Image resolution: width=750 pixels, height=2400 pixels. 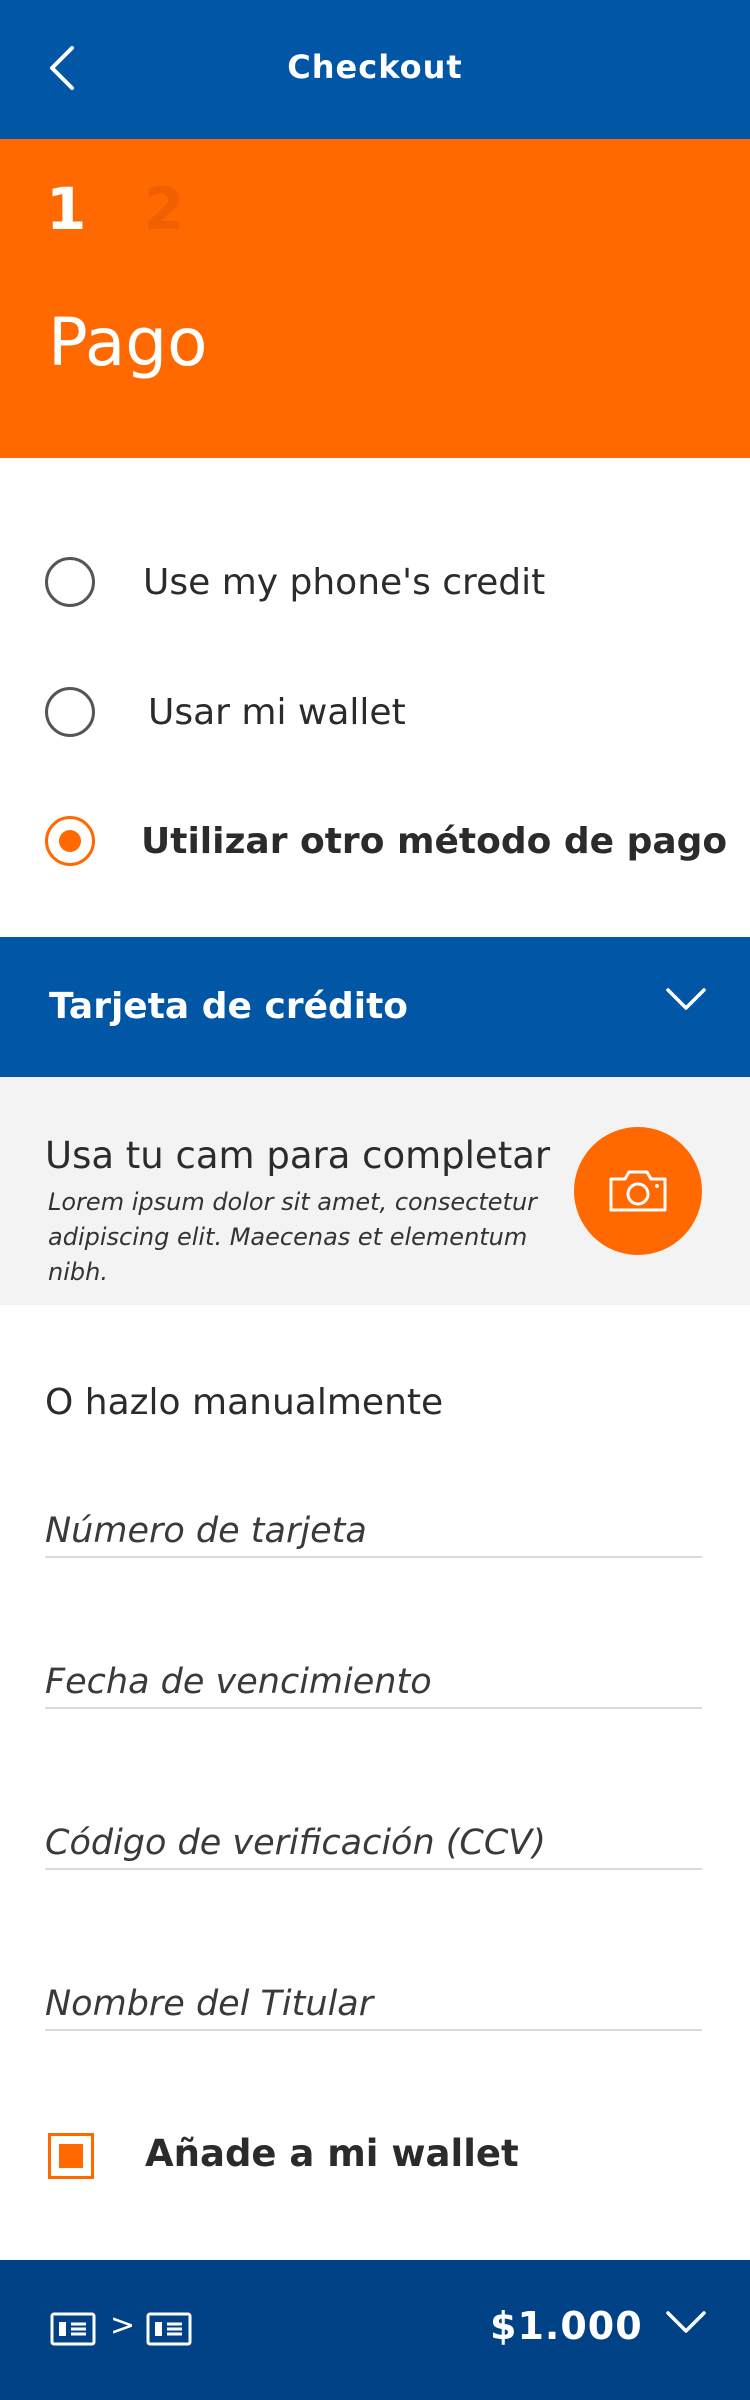 What do you see at coordinates (71, 2156) in the screenshot?
I see `add-to-wallet-checkbox` at bounding box center [71, 2156].